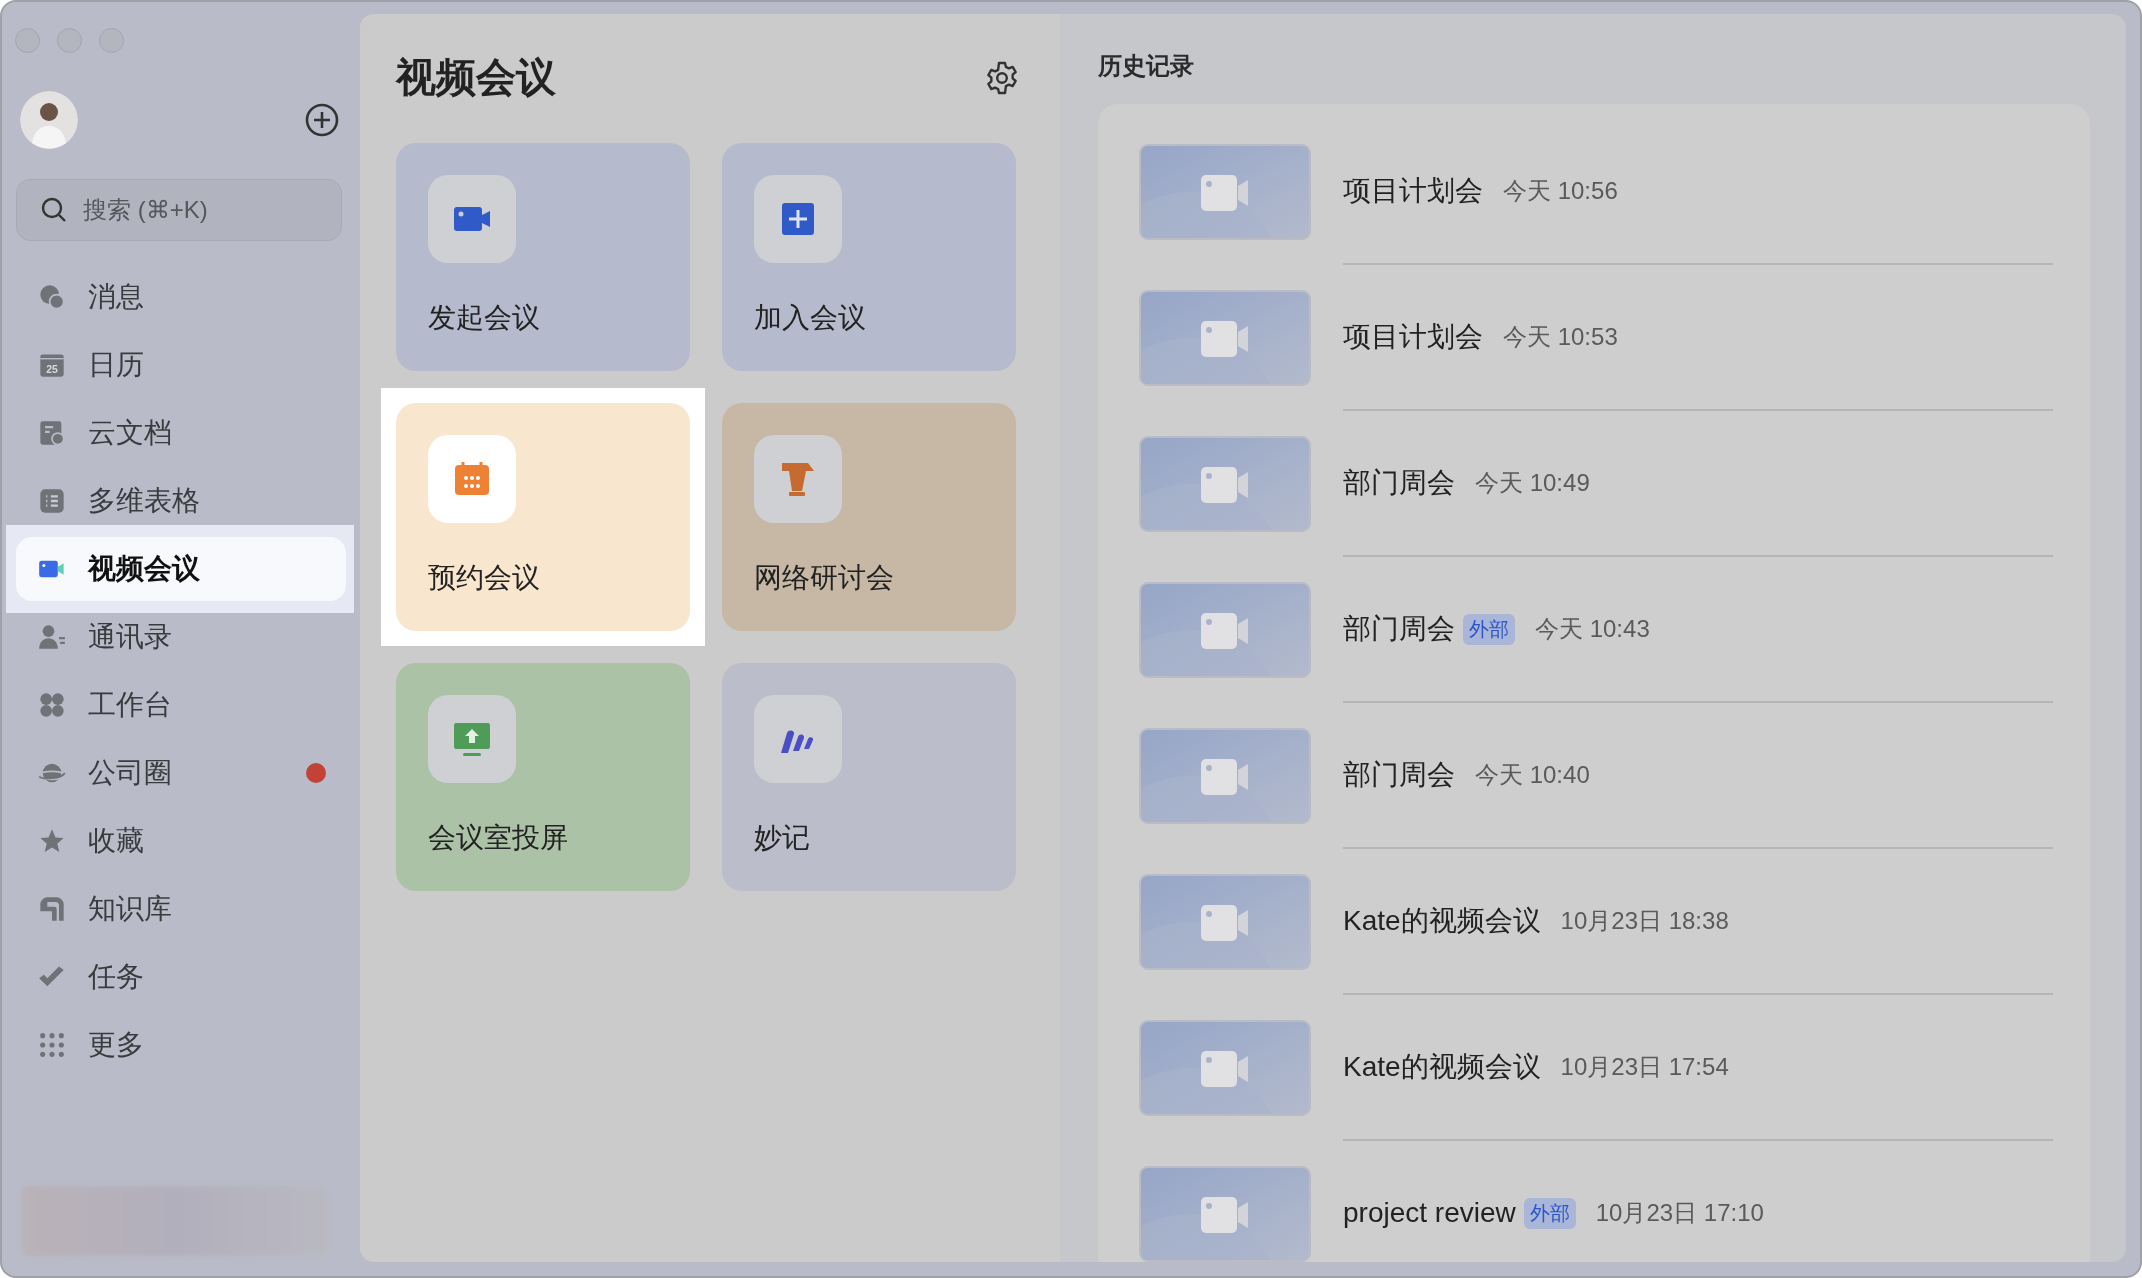 This screenshot has width=2142, height=1278. What do you see at coordinates (52, 637) in the screenshot?
I see `contacts-icon` at bounding box center [52, 637].